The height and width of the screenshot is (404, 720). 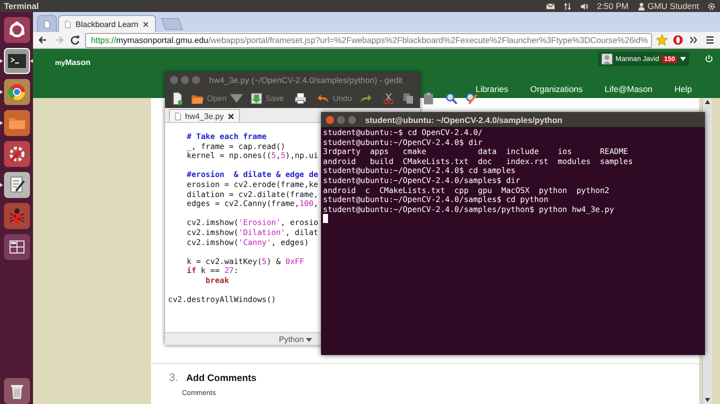 I want to click on person-icon, so click(x=641, y=6).